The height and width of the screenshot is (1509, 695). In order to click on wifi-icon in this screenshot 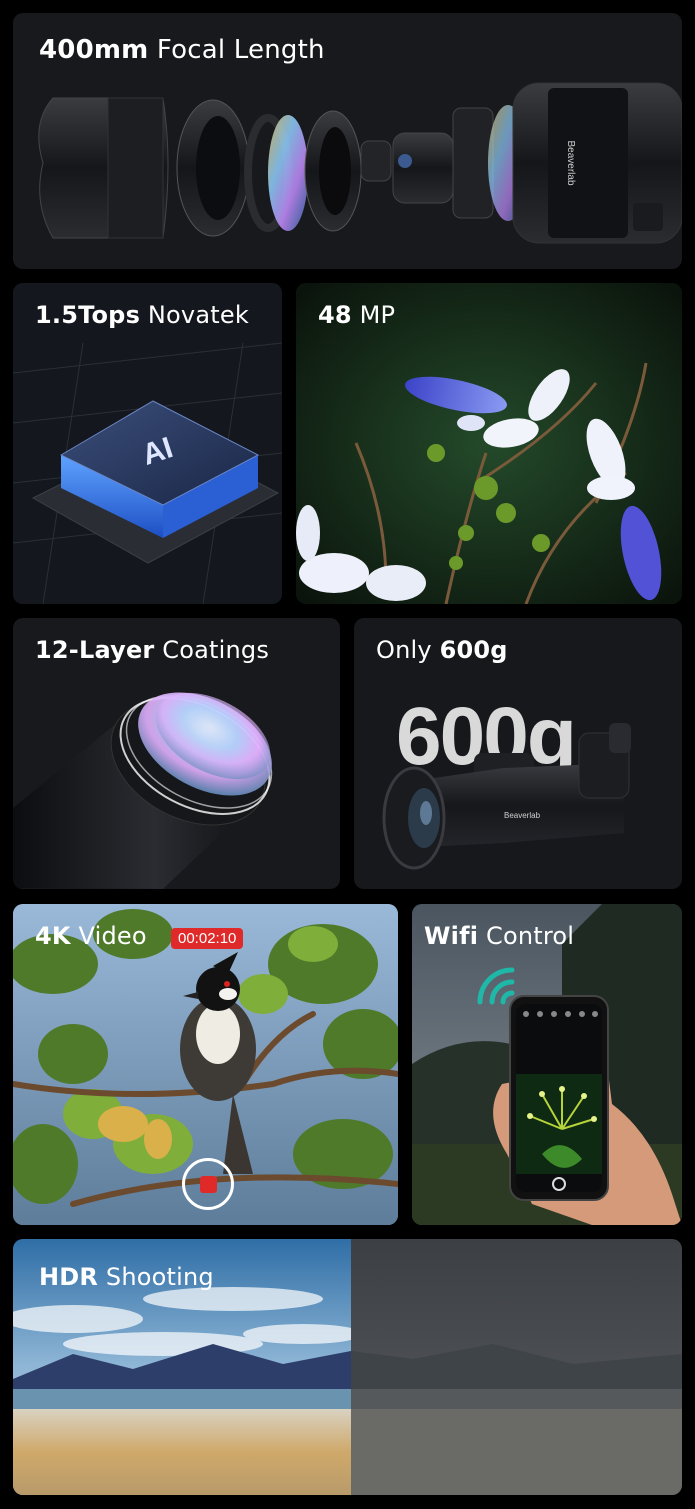, I will do `click(496, 986)`.